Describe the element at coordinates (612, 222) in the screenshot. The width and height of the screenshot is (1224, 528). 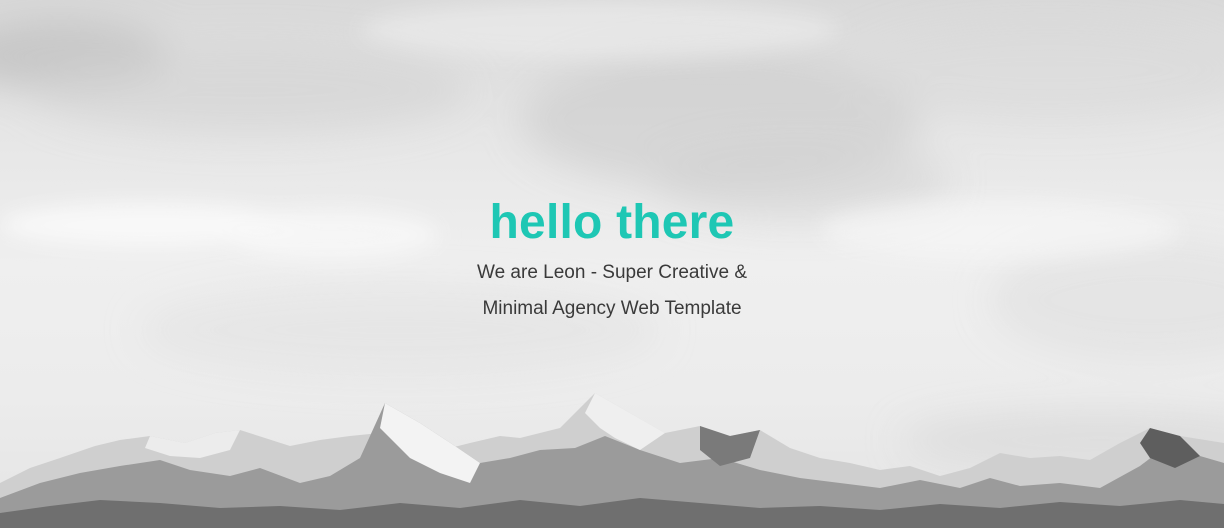
I see `hero-title: hello there` at that location.